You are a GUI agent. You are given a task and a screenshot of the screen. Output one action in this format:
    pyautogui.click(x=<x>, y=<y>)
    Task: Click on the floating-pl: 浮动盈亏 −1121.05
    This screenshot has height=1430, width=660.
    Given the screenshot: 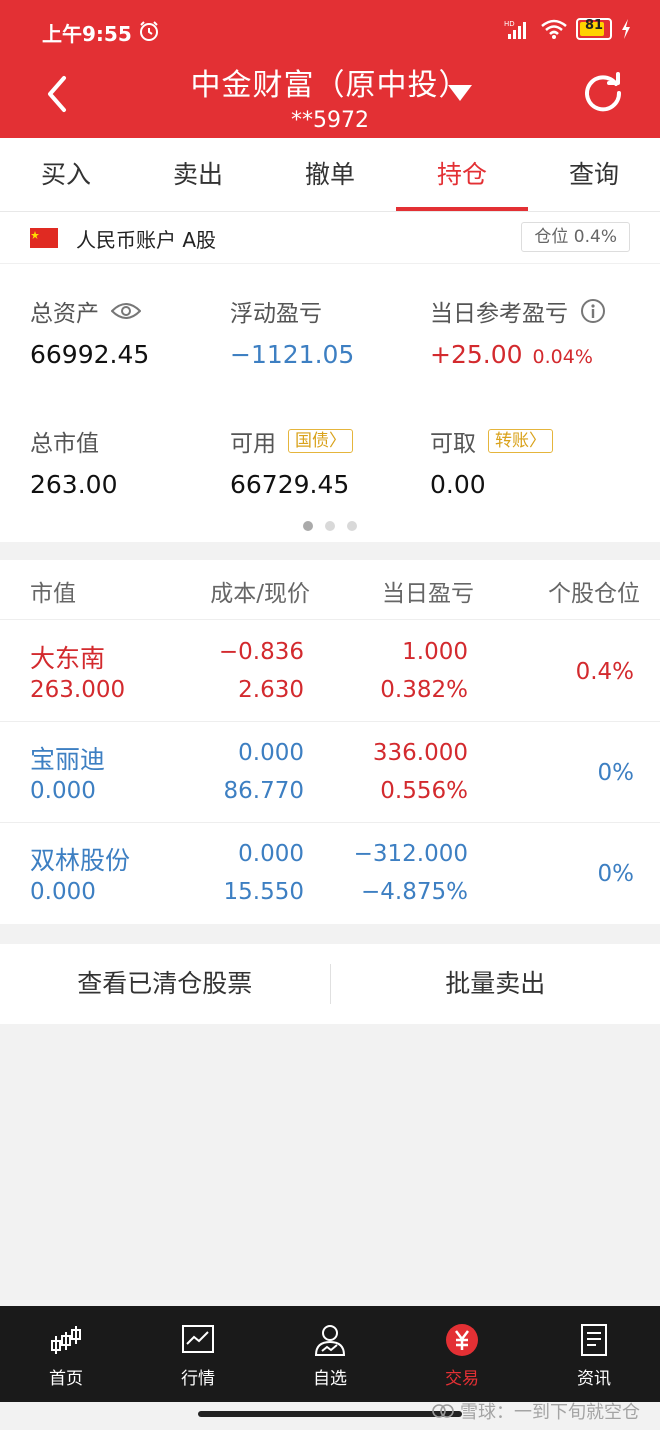 What is the action you would take?
    pyautogui.click(x=292, y=331)
    